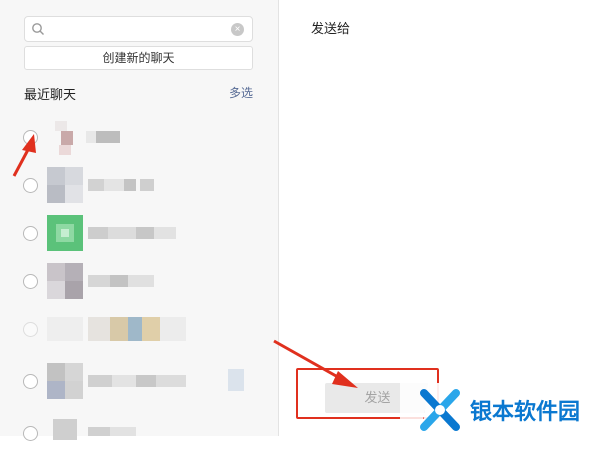 The height and width of the screenshot is (459, 600). What do you see at coordinates (525, 411) in the screenshot?
I see `watermark-text: 银本软件园` at bounding box center [525, 411].